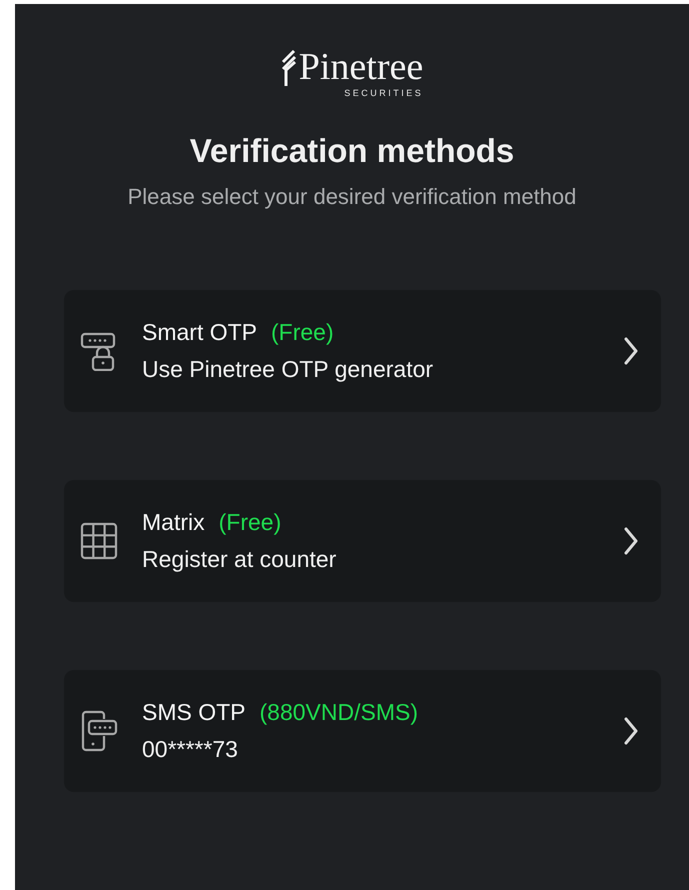 The image size is (689, 890). What do you see at coordinates (99, 351) in the screenshot?
I see `keypad-lock-icon` at bounding box center [99, 351].